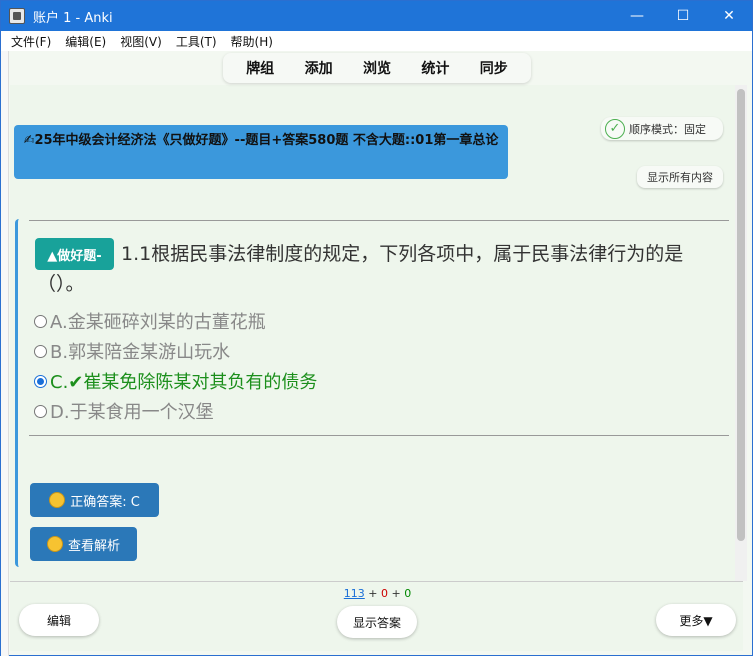  Describe the element at coordinates (93, 546) in the screenshot. I see `view-explanation-label: 查看解析` at that location.